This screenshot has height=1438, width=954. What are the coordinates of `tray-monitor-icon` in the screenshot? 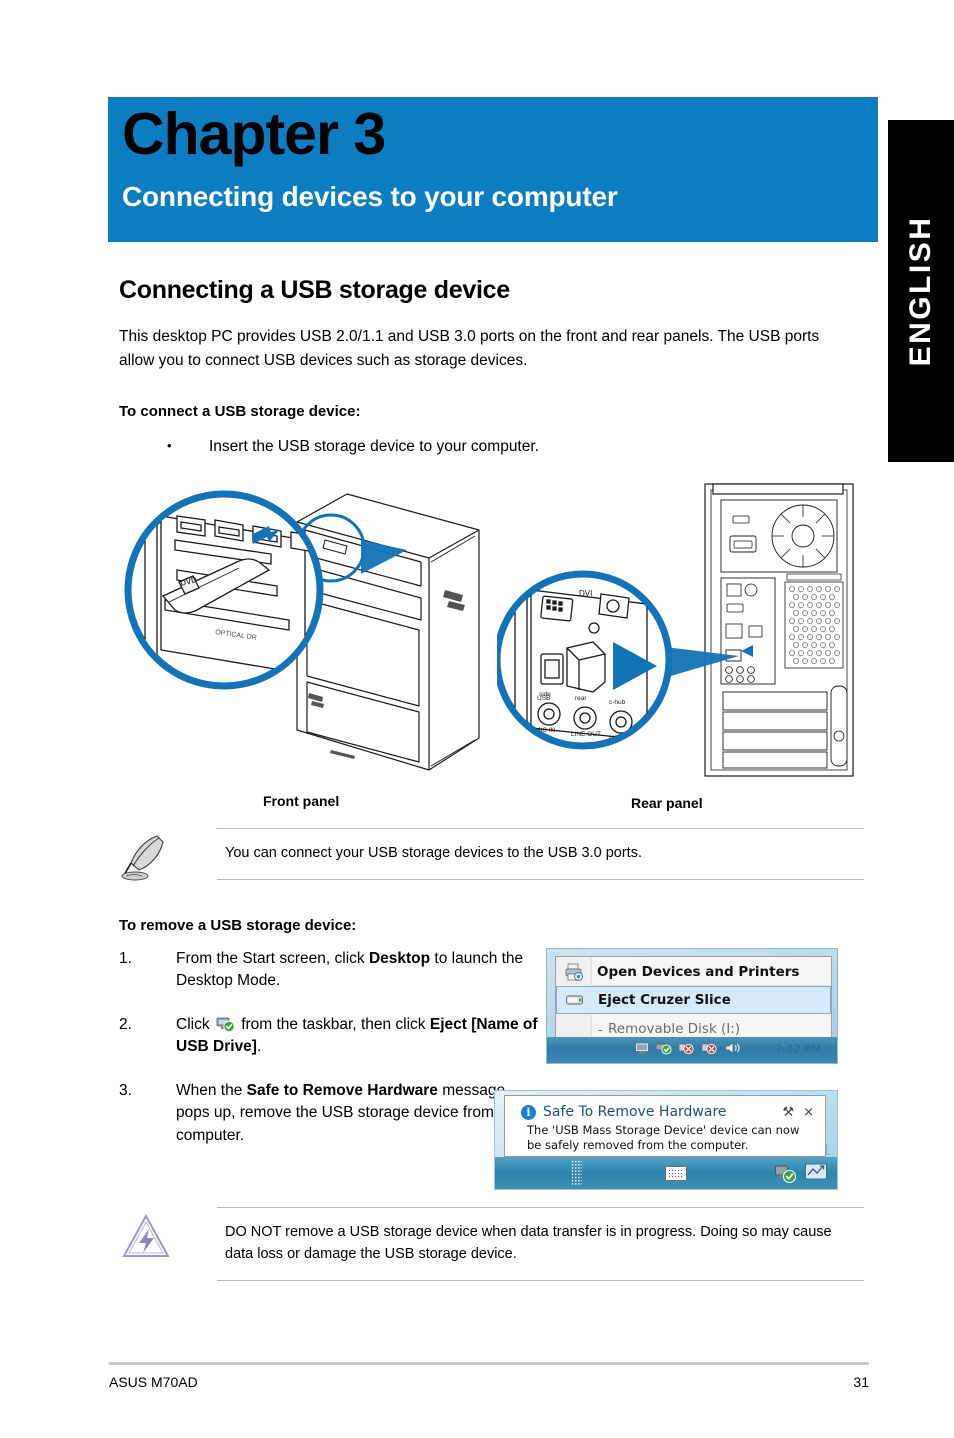 It's located at (642, 1051).